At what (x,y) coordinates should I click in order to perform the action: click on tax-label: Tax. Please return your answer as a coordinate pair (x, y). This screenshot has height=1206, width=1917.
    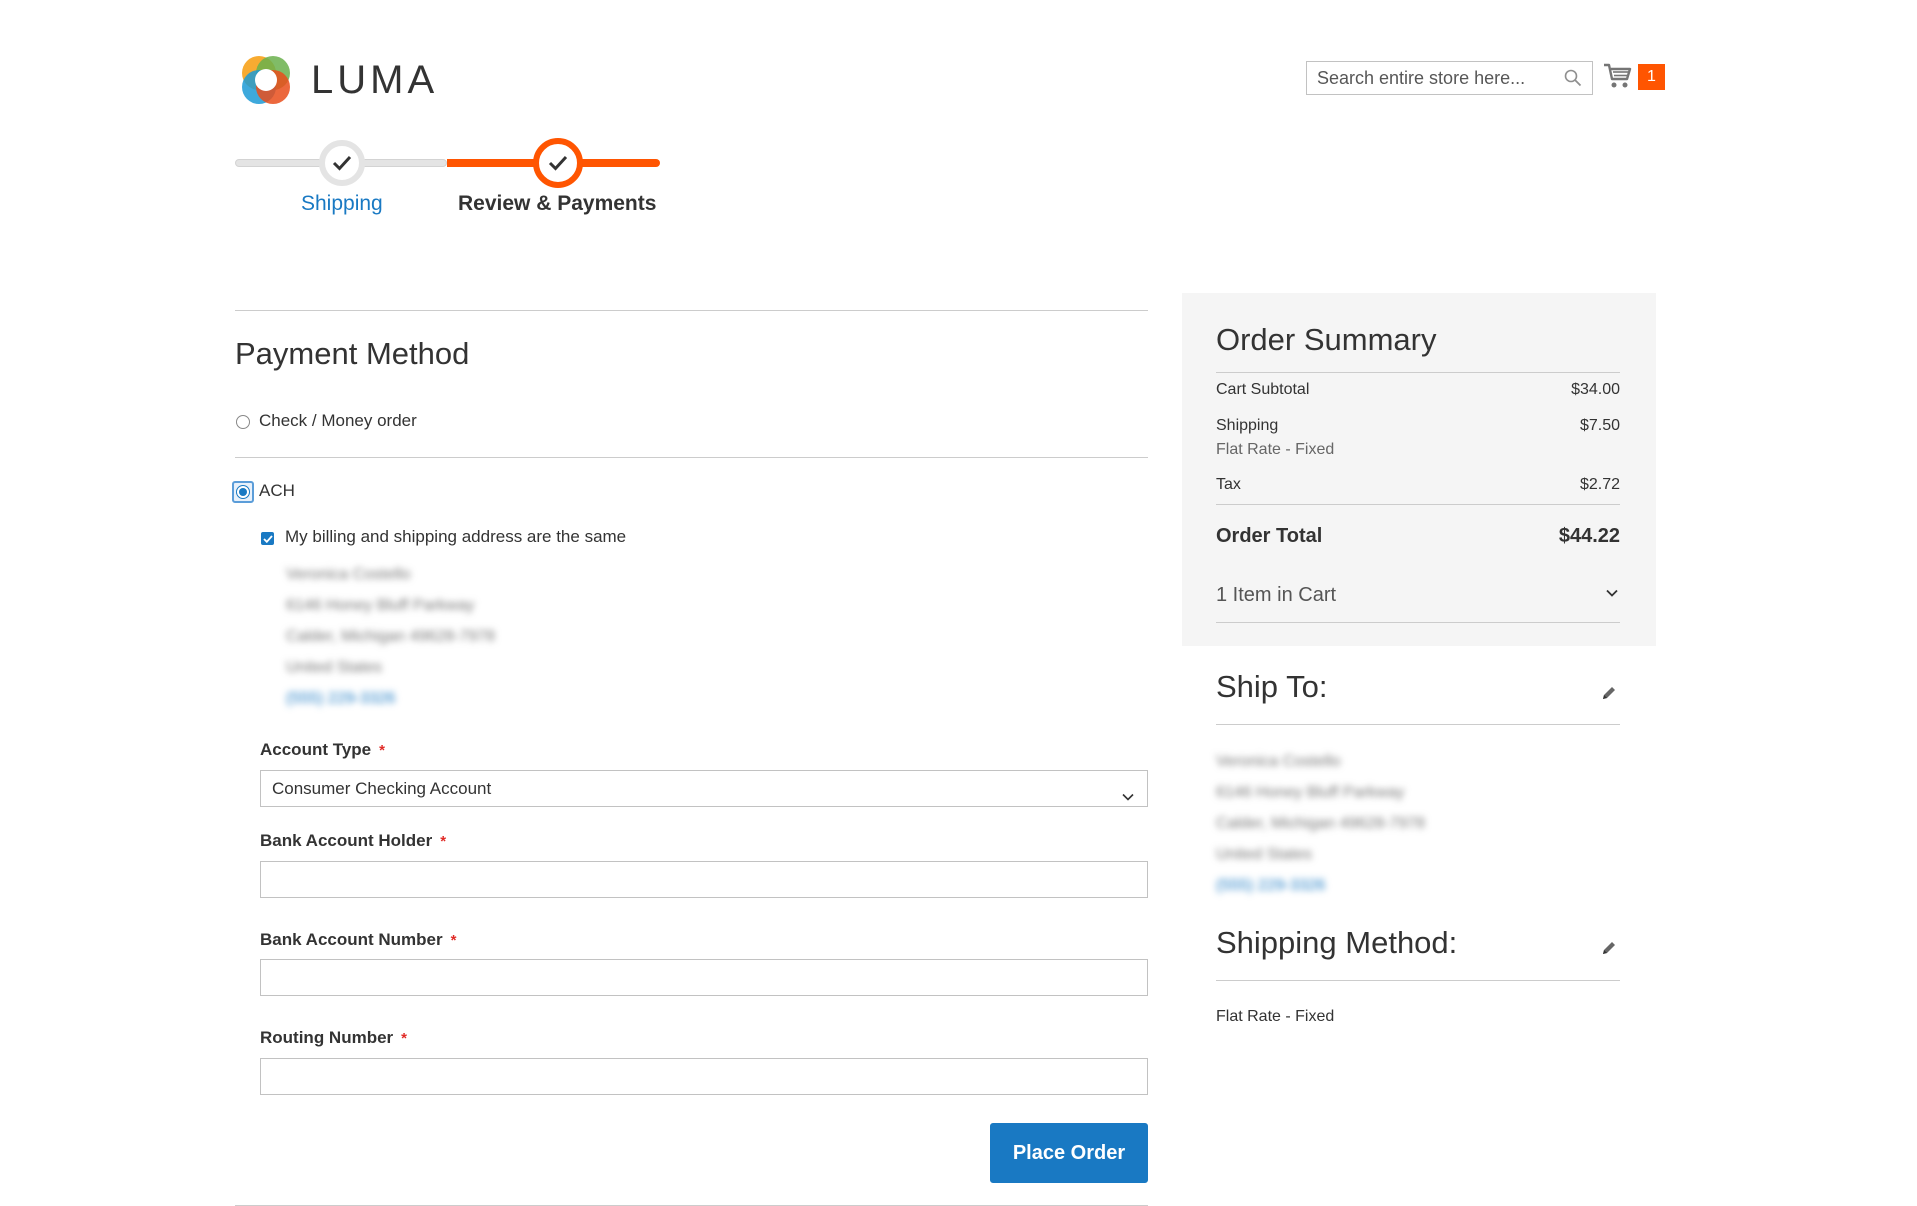
    Looking at the image, I should click on (1228, 484).